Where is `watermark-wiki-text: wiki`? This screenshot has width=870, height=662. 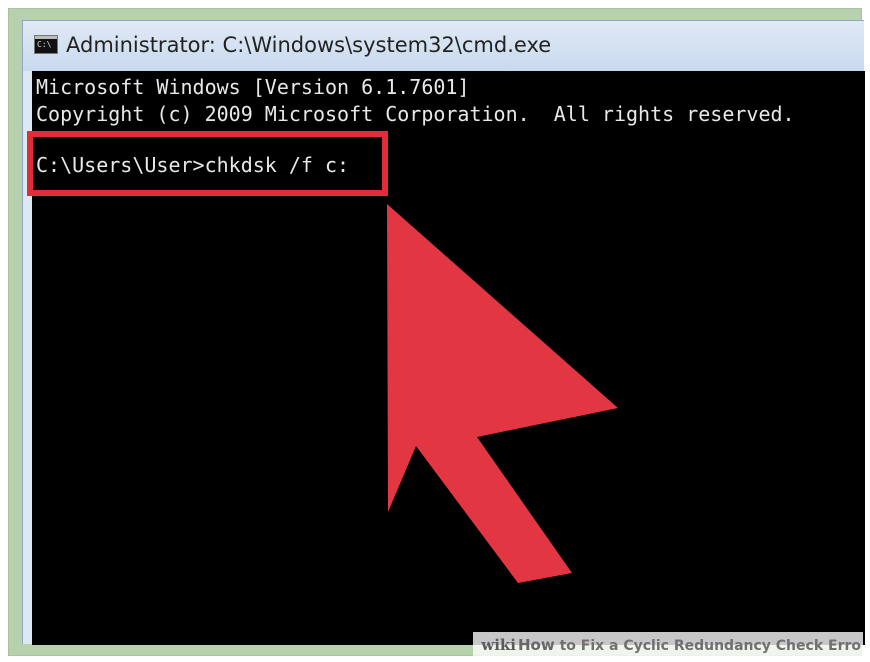
watermark-wiki-text: wiki is located at coordinates (498, 645).